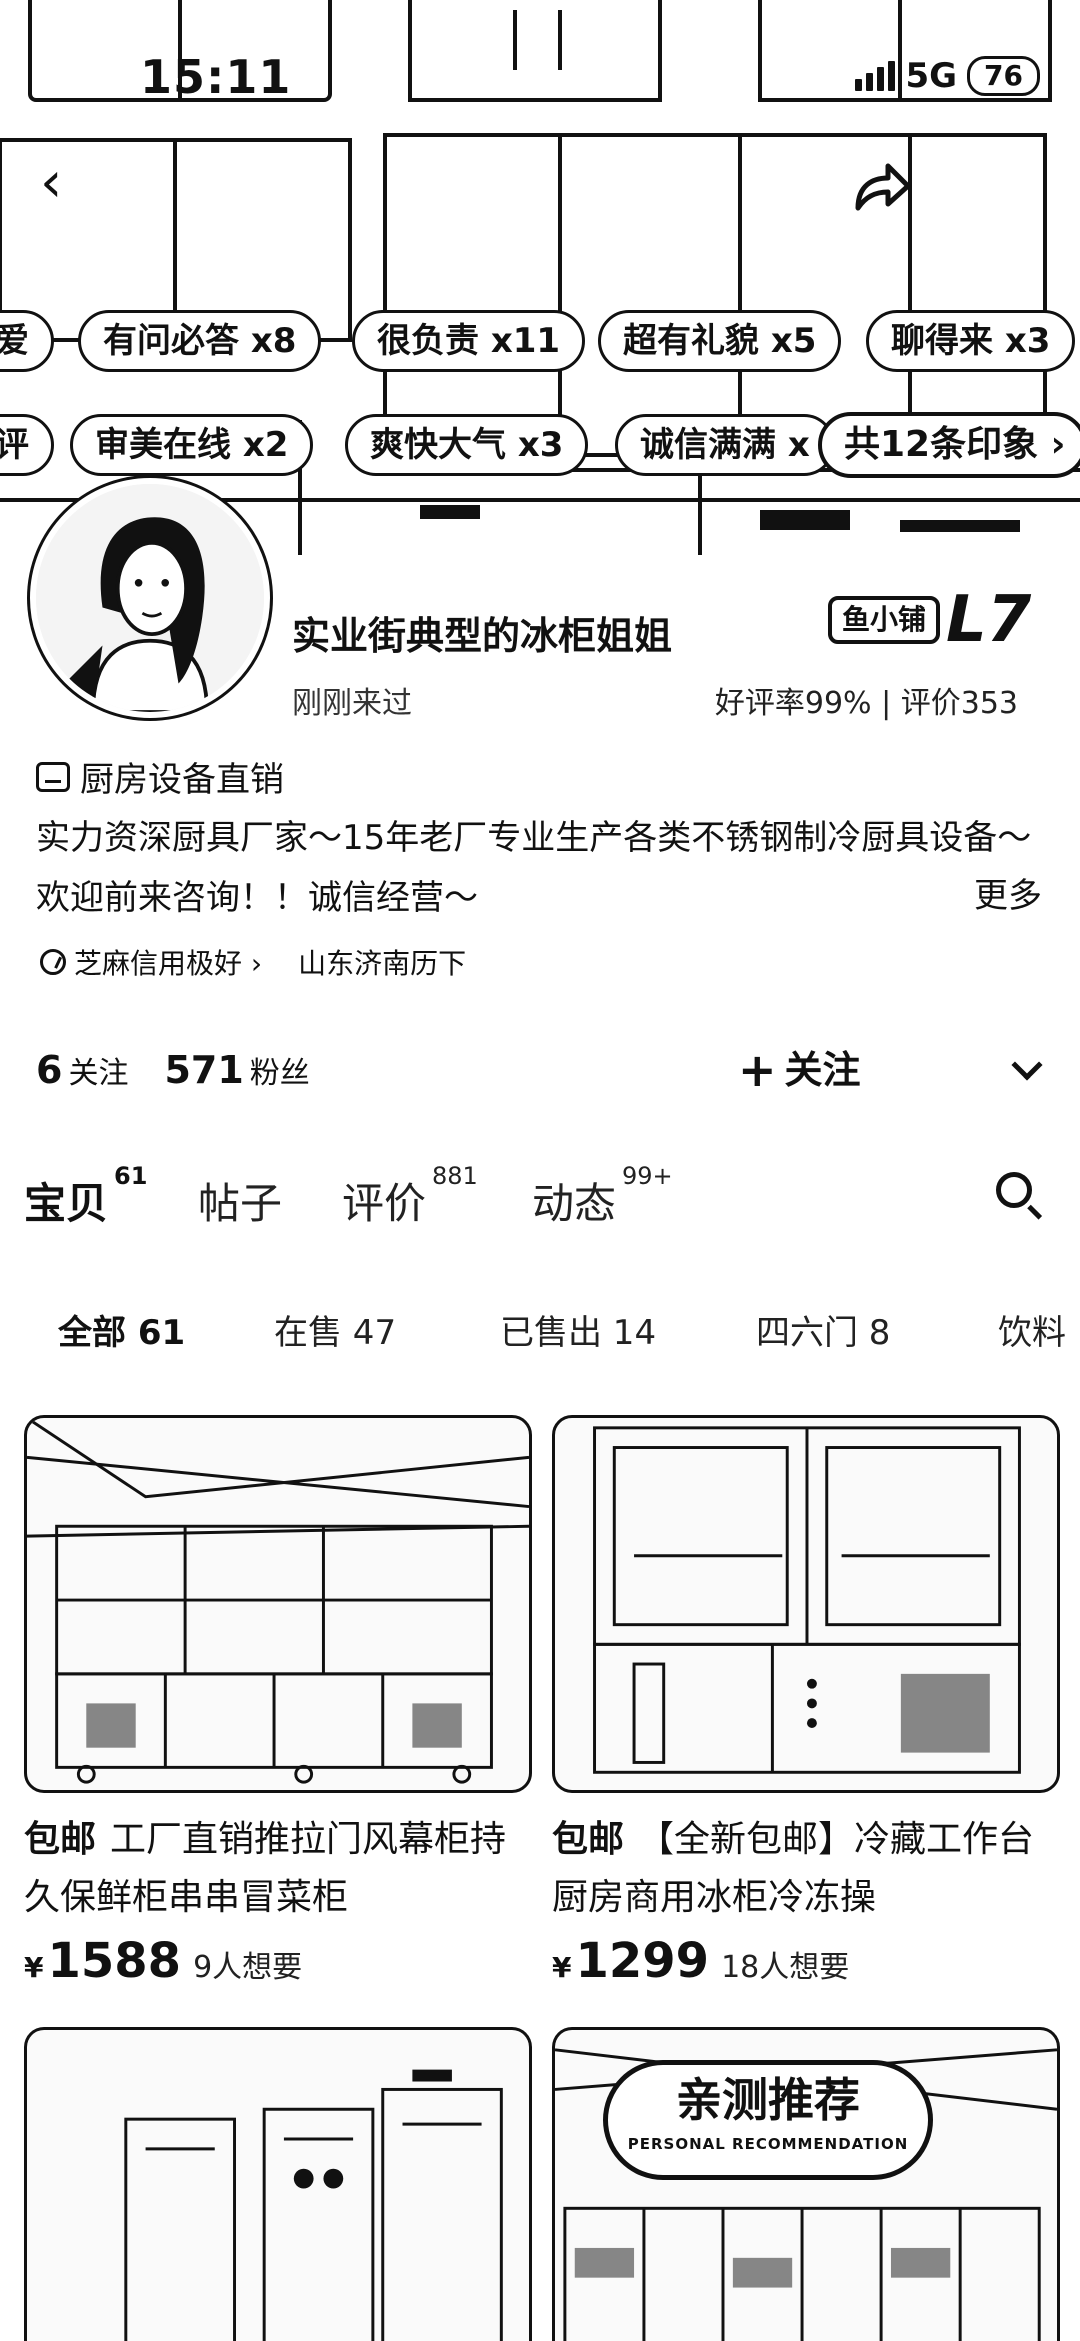 The width and height of the screenshot is (1080, 2341). I want to click on product-card: 亲测推荐 PERSONAL RECOMMENDATION, so click(806, 2184).